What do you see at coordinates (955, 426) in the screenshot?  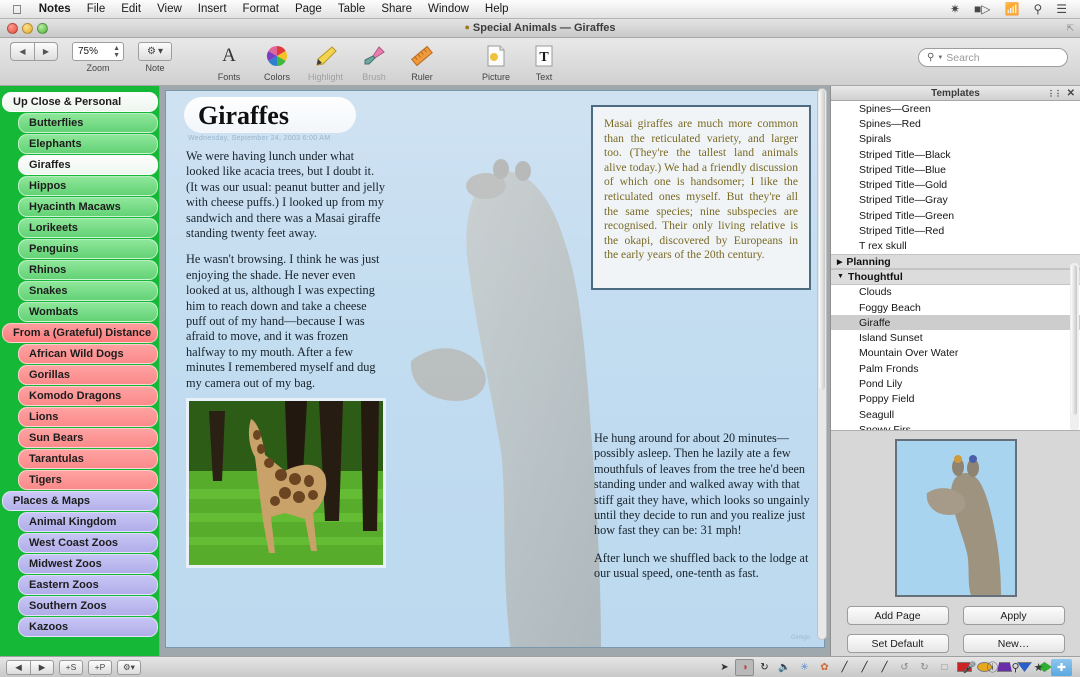 I see `template-row-snowy-firs: Snowy Firs` at bounding box center [955, 426].